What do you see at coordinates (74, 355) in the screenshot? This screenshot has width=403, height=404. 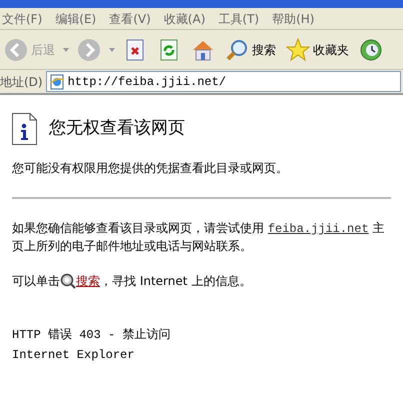 I see `browser-name: Internet Explorer` at bounding box center [74, 355].